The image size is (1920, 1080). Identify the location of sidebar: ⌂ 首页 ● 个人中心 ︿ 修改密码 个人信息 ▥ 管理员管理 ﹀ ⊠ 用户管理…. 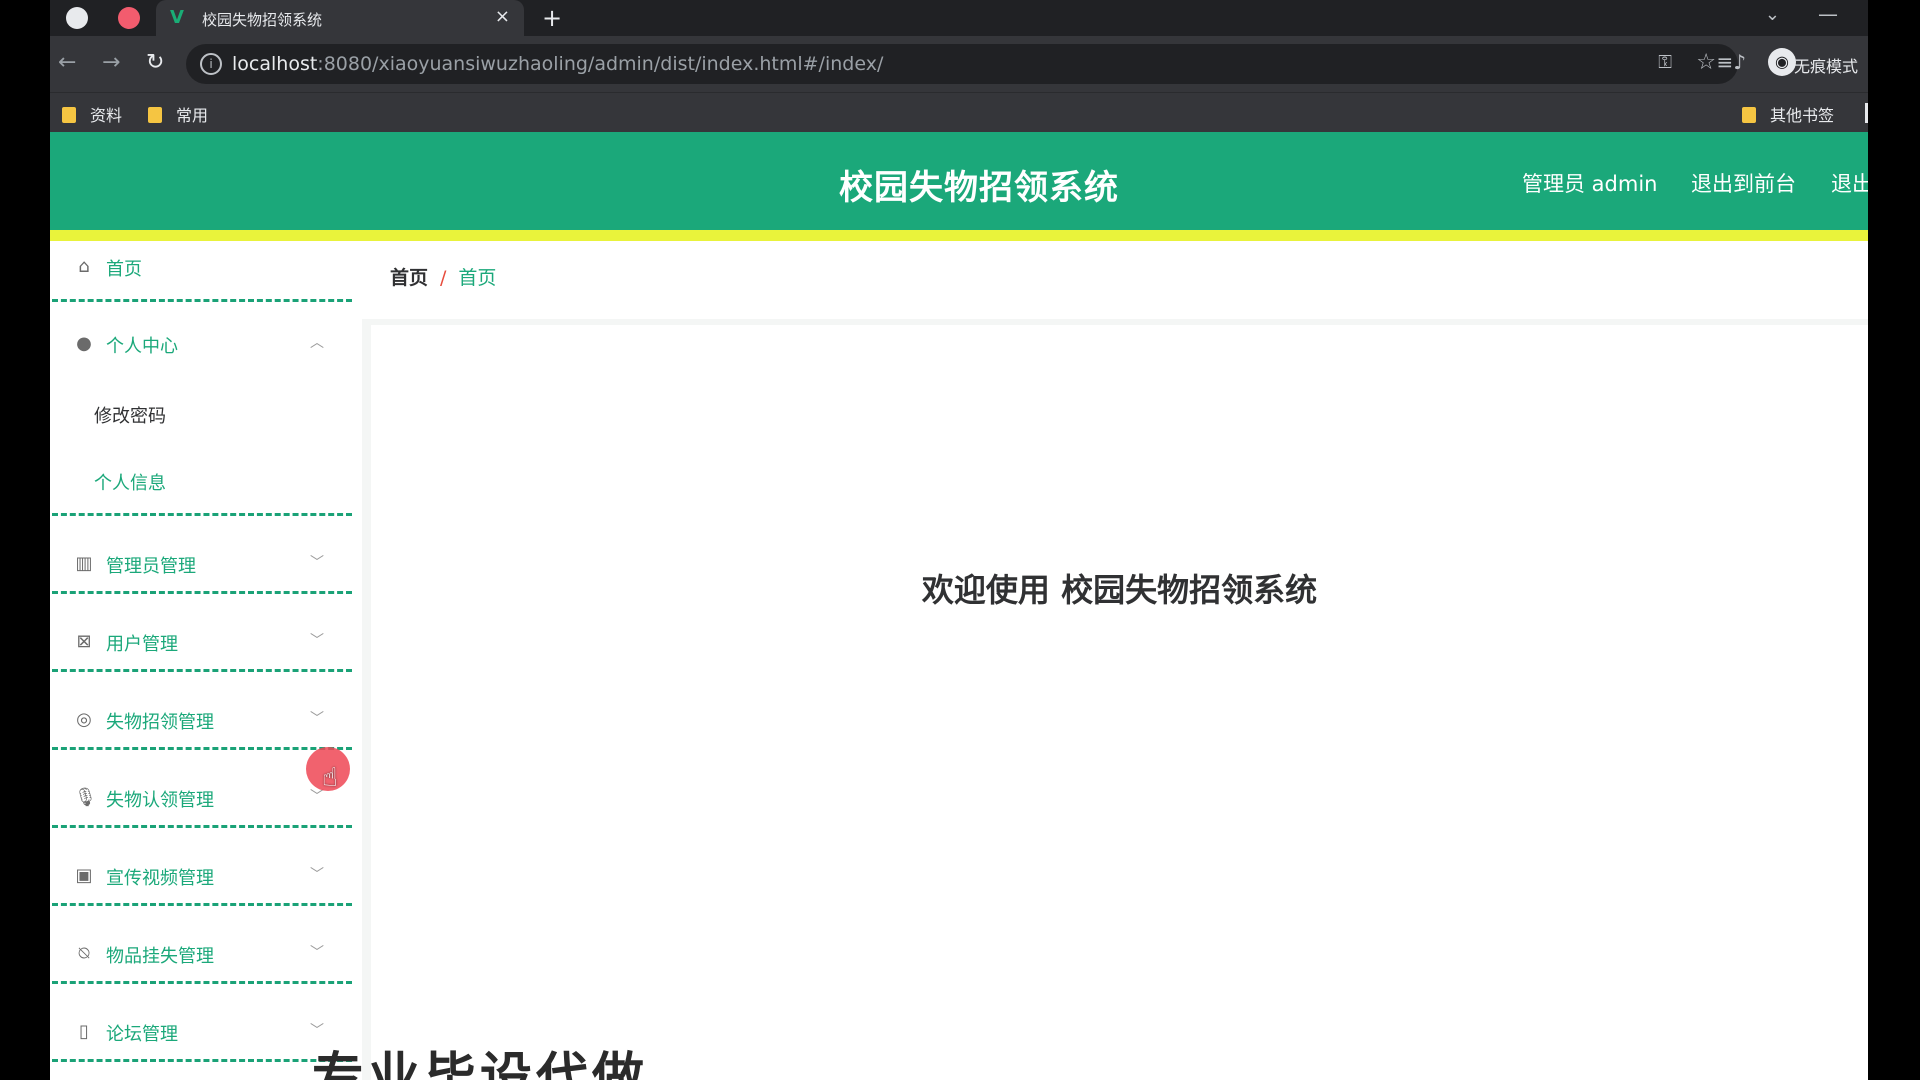
(206, 660).